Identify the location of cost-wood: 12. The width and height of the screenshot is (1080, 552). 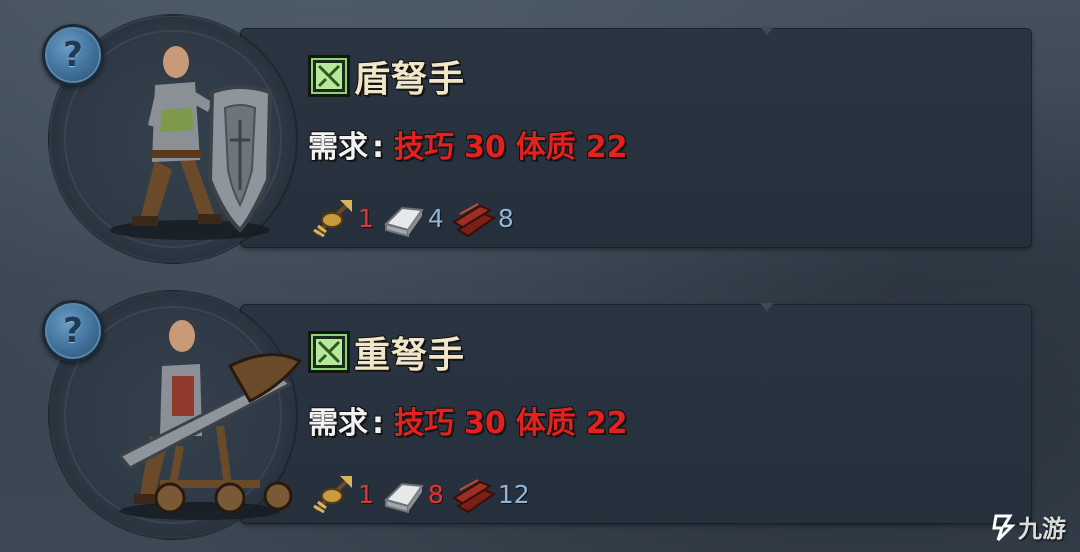
(490, 494).